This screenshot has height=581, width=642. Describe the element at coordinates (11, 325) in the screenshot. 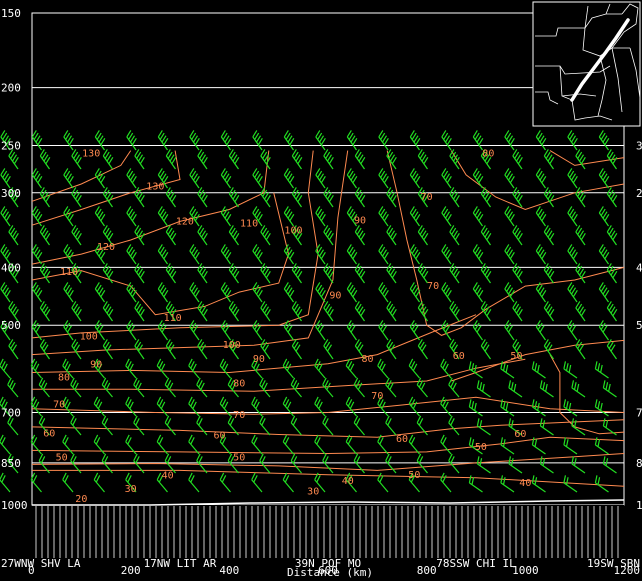

I see `y-tick-label: 500` at that location.